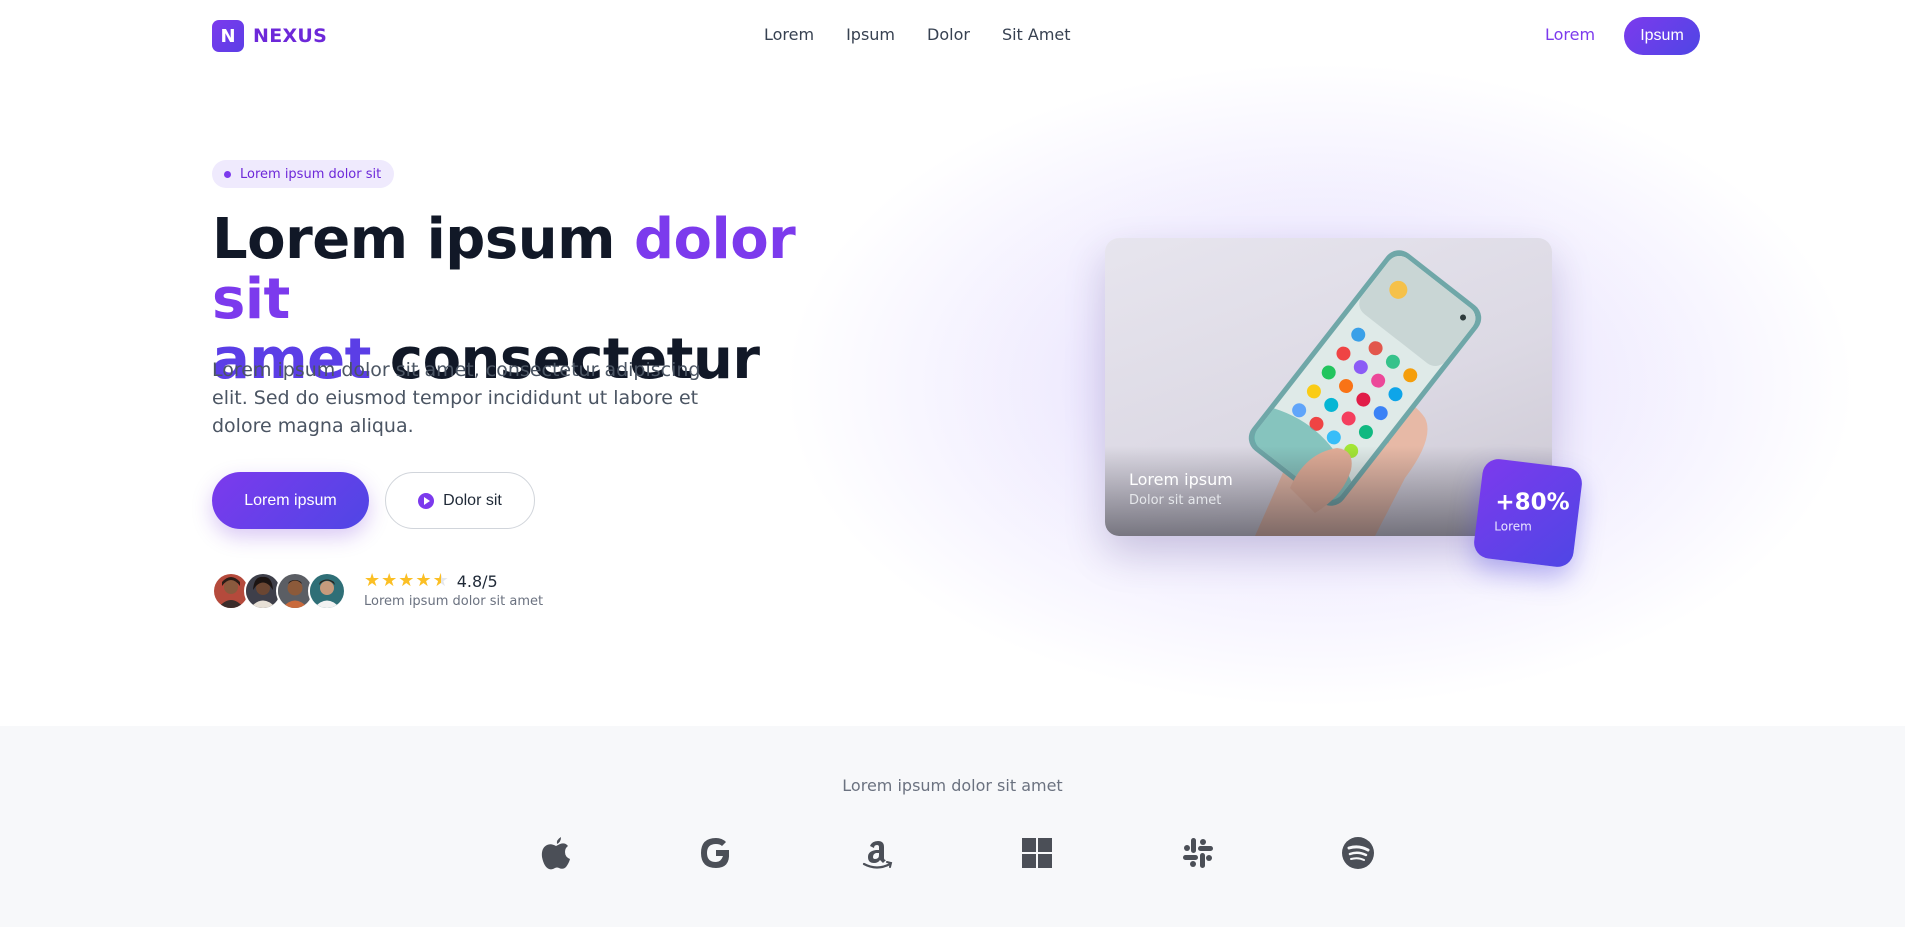 The width and height of the screenshot is (1905, 927). I want to click on stat-value: +80%, so click(1532, 502).